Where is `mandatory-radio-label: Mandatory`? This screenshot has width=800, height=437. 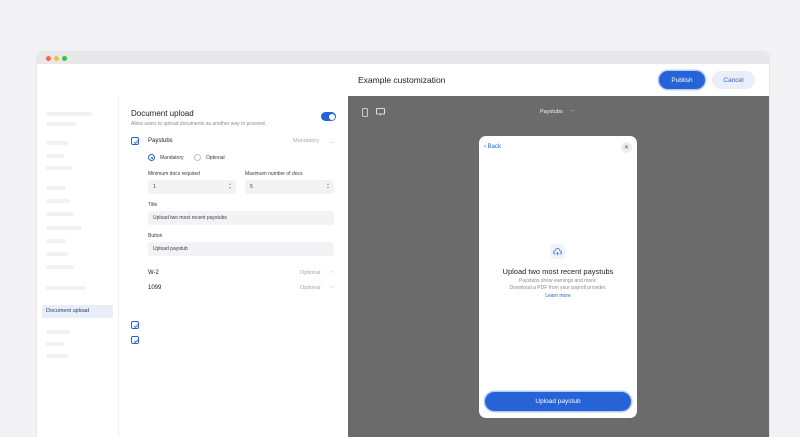
mandatory-radio-label: Mandatory is located at coordinates (172, 158).